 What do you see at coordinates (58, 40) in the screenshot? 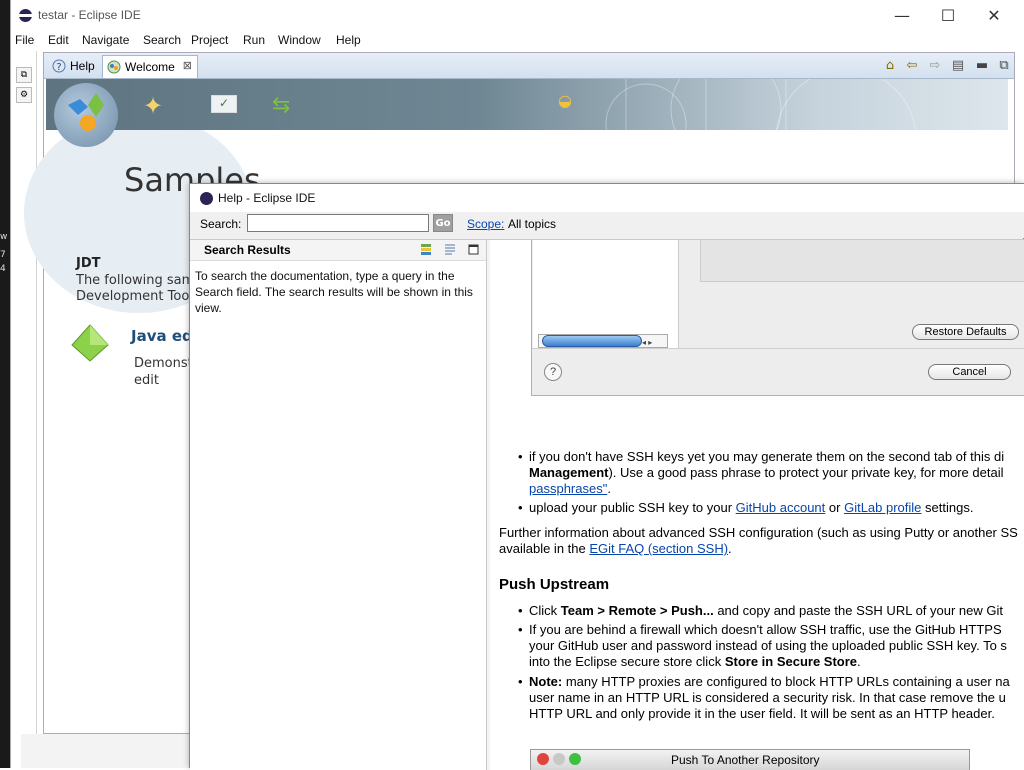
I see `menu-edit: Edit` at bounding box center [58, 40].